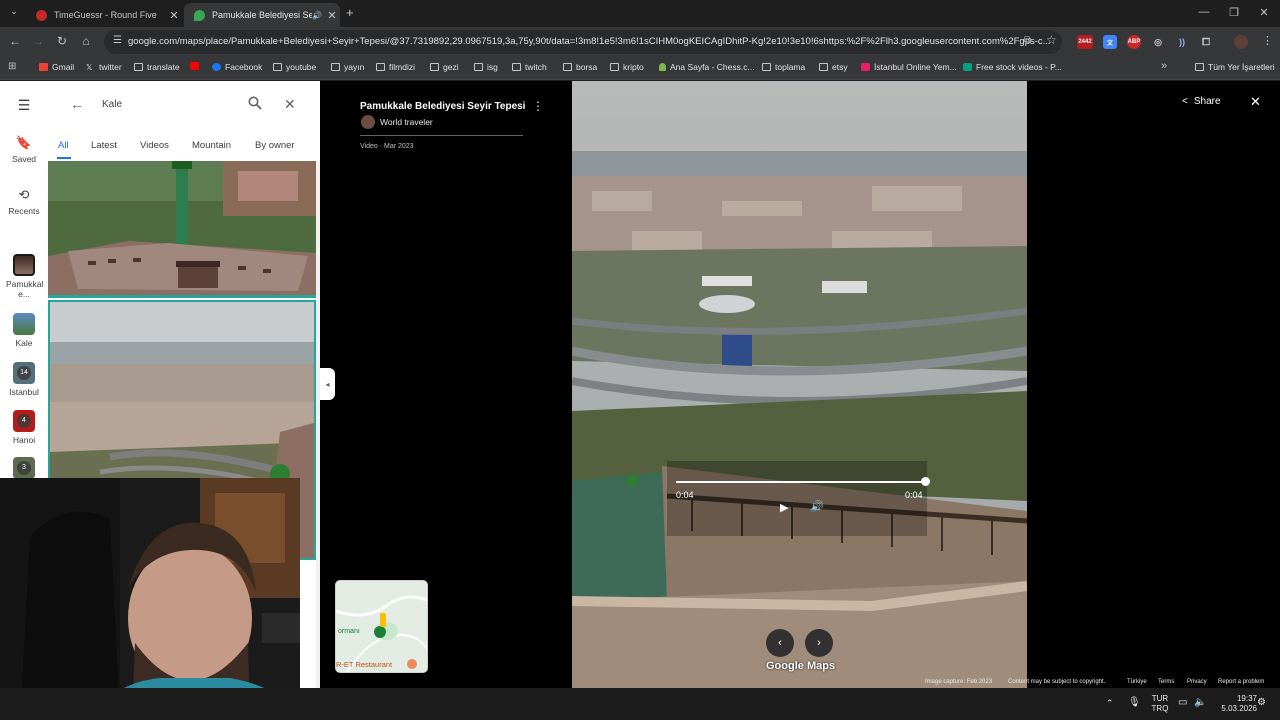  I want to click on bookmark-etsy: etsy, so click(833, 67).